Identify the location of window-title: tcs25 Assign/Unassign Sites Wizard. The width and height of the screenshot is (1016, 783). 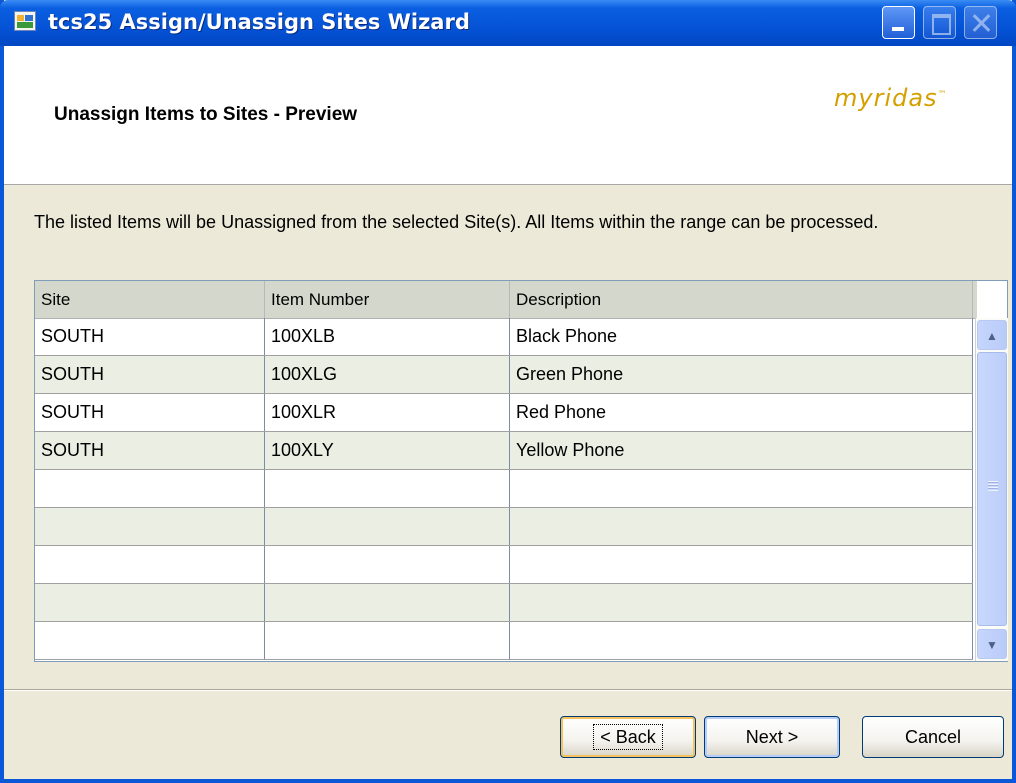
(259, 22).